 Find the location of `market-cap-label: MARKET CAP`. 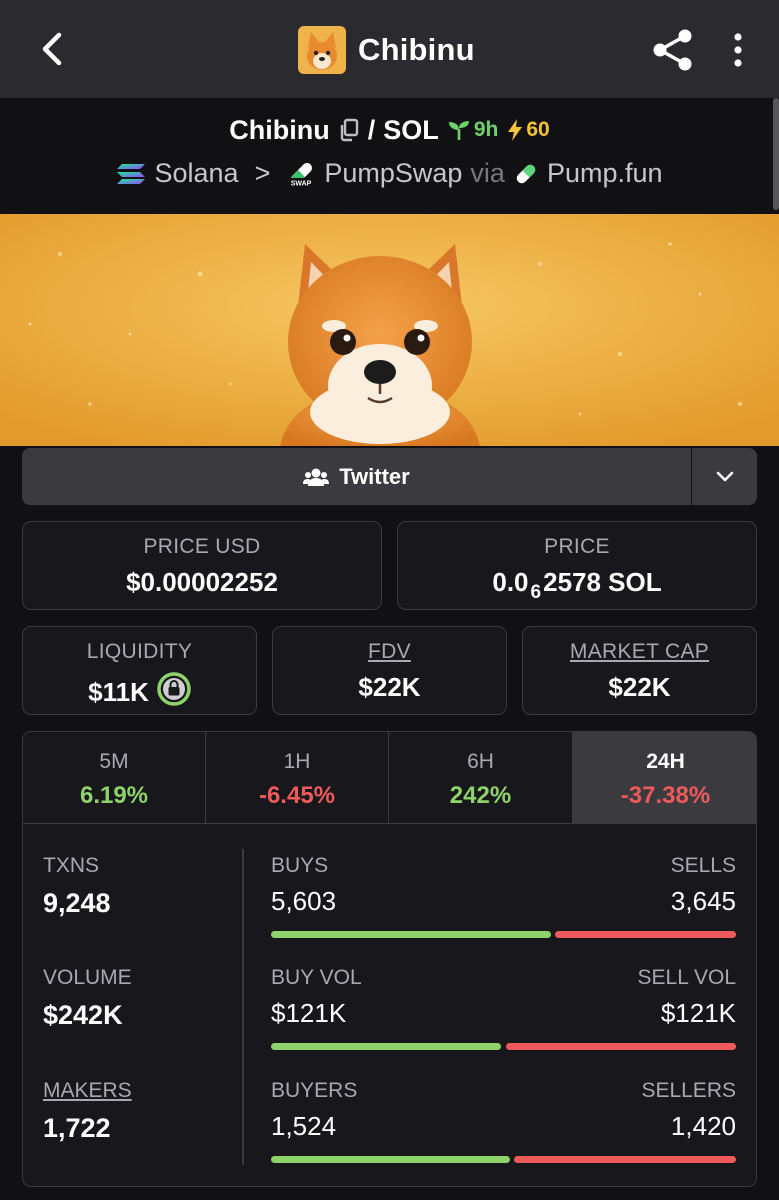

market-cap-label: MARKET CAP is located at coordinates (639, 652).